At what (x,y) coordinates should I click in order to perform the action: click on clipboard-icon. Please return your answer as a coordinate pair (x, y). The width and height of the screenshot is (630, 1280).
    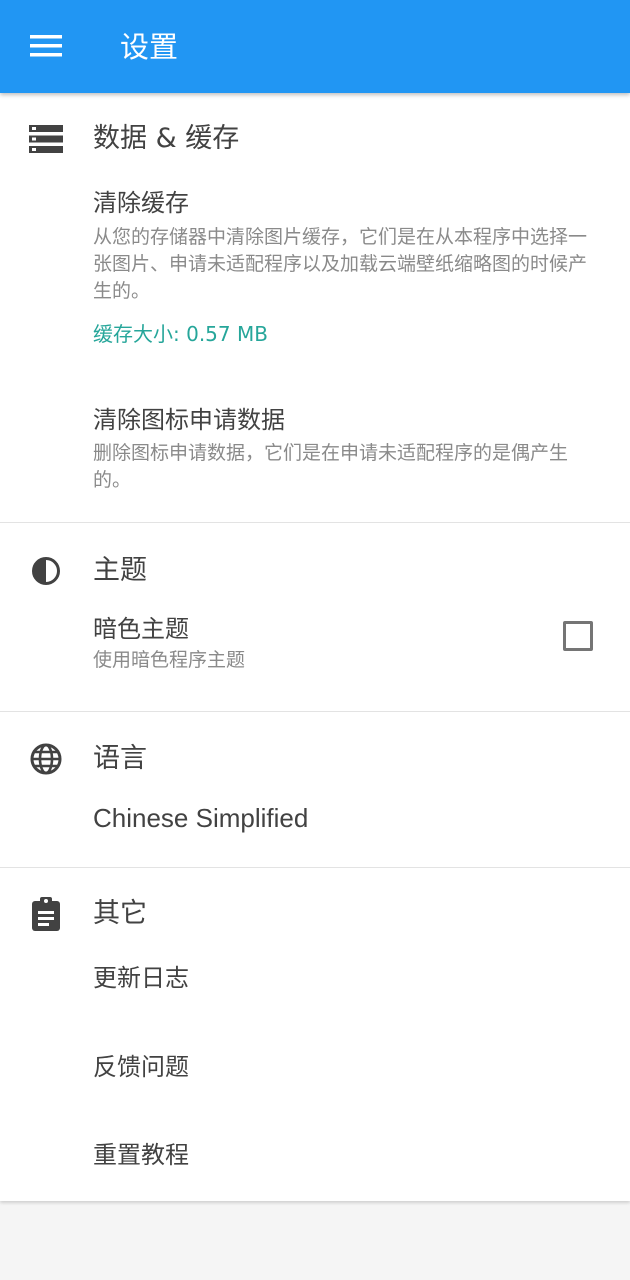
    Looking at the image, I should click on (46, 914).